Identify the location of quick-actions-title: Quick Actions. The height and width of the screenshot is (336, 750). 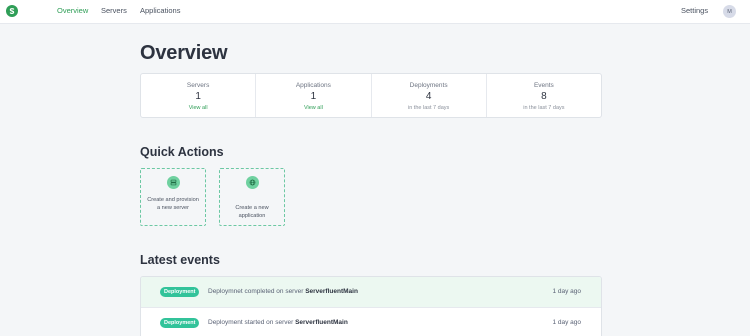
(182, 152).